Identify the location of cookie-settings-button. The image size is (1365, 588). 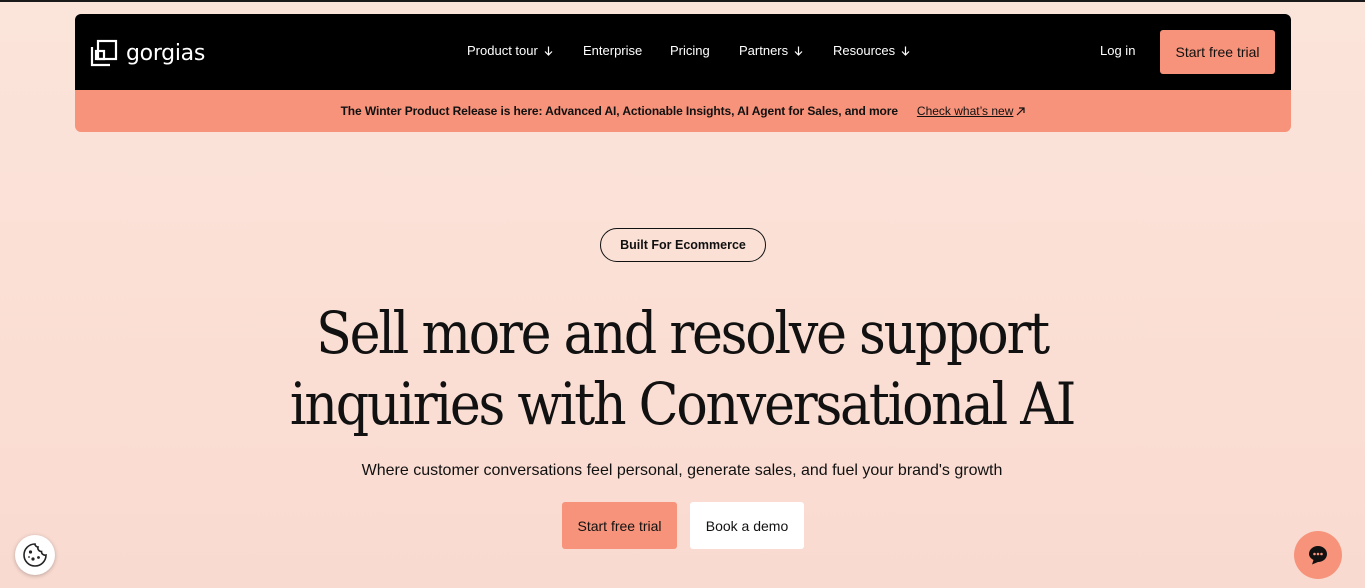
(35, 555).